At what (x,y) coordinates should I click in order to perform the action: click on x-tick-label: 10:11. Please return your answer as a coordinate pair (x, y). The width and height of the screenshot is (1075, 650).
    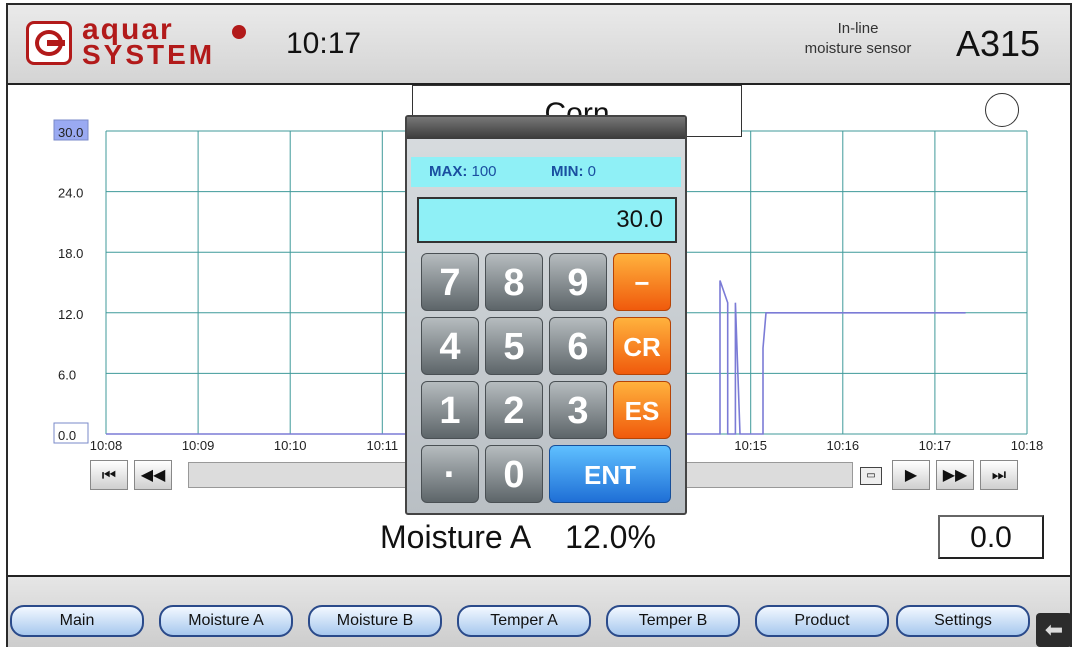
    Looking at the image, I should click on (383, 445).